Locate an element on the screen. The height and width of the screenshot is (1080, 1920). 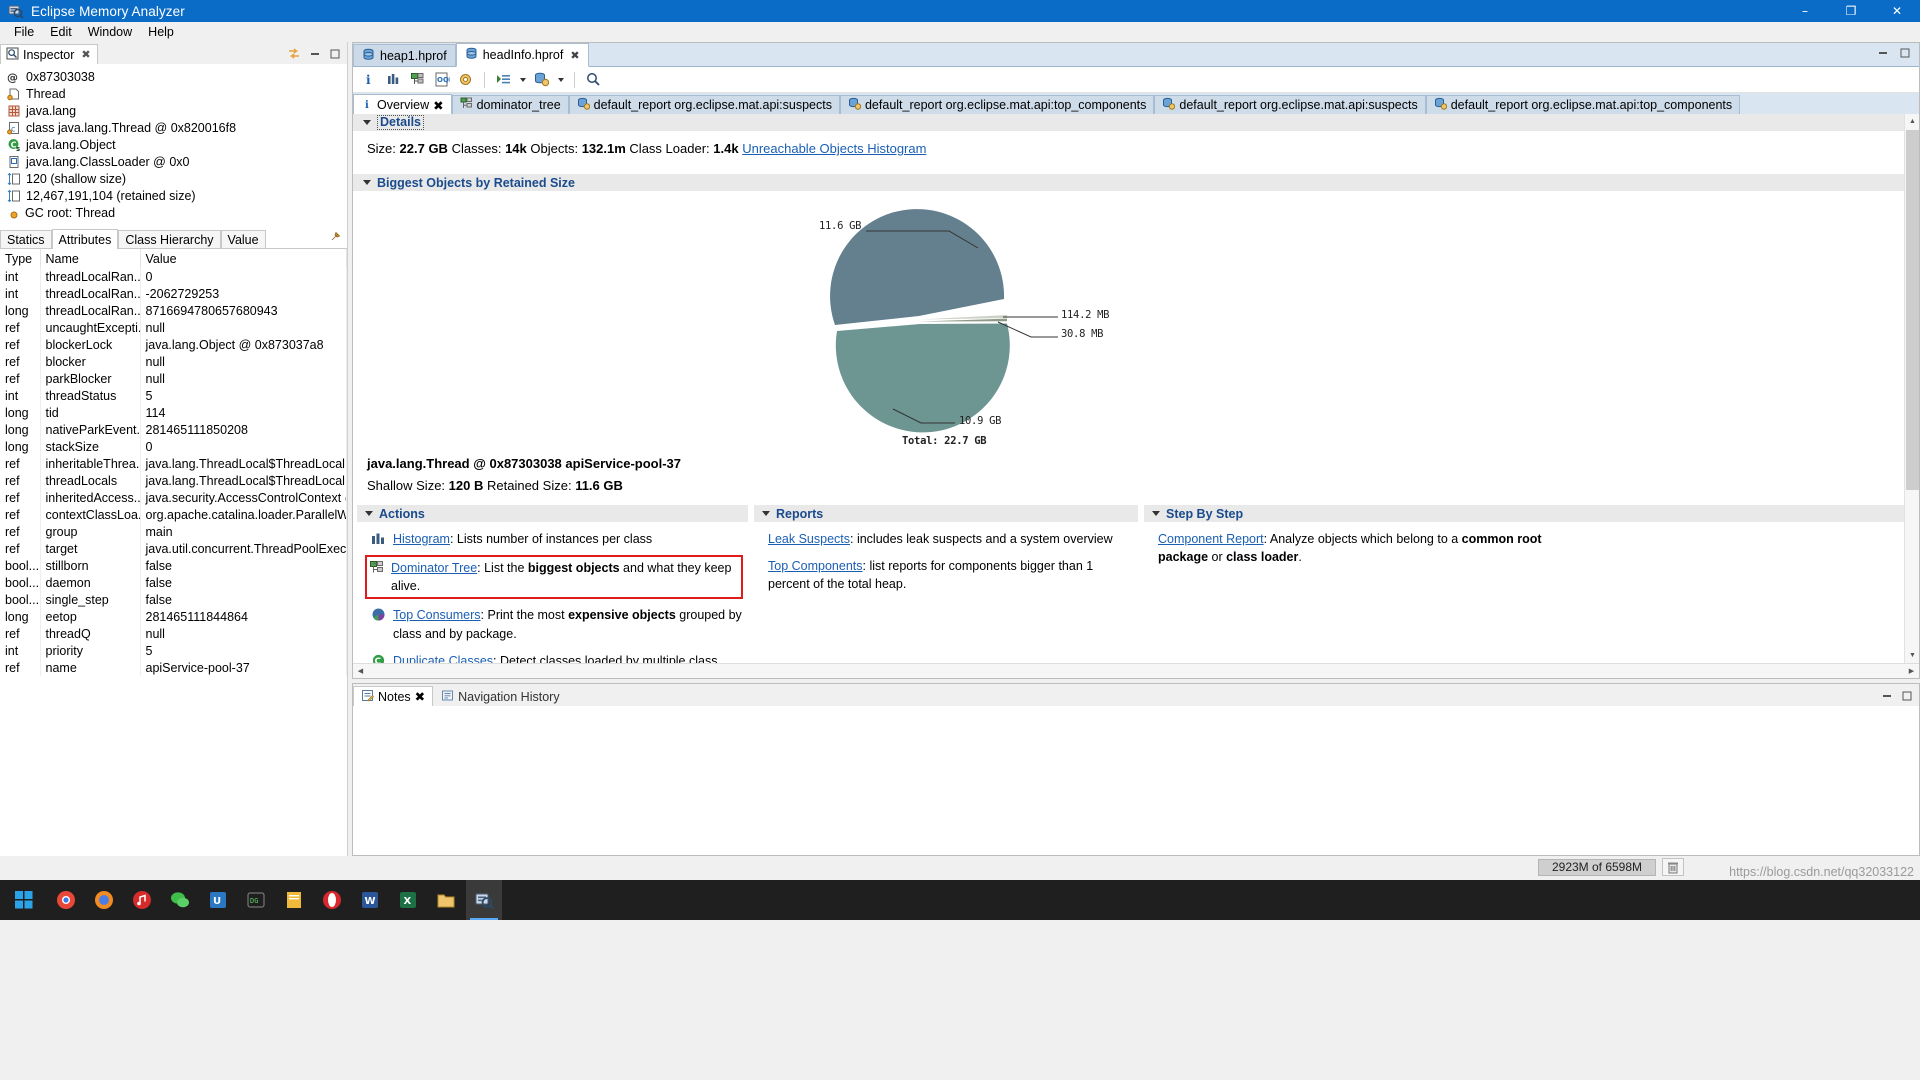
dominator-tree-icon is located at coordinates (417, 79).